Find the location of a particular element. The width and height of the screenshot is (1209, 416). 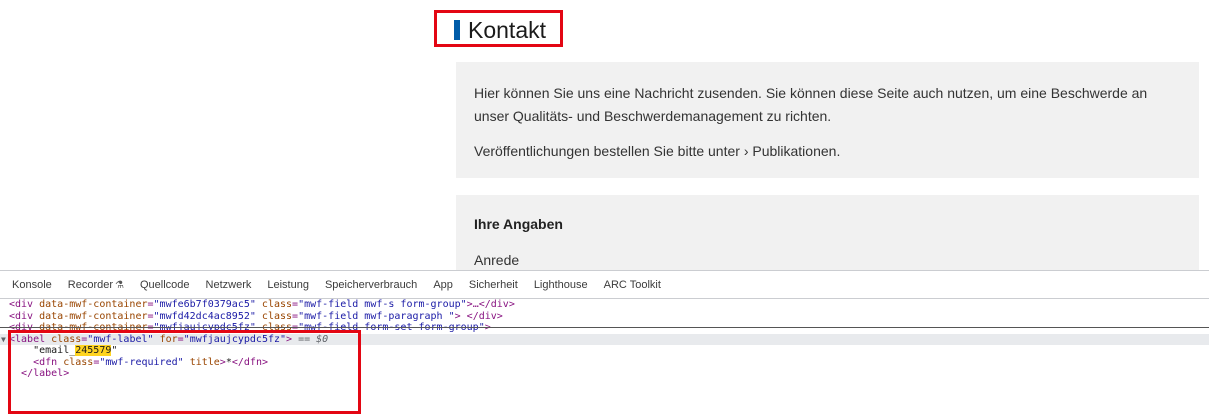

tab-app: App is located at coordinates (443, 285).